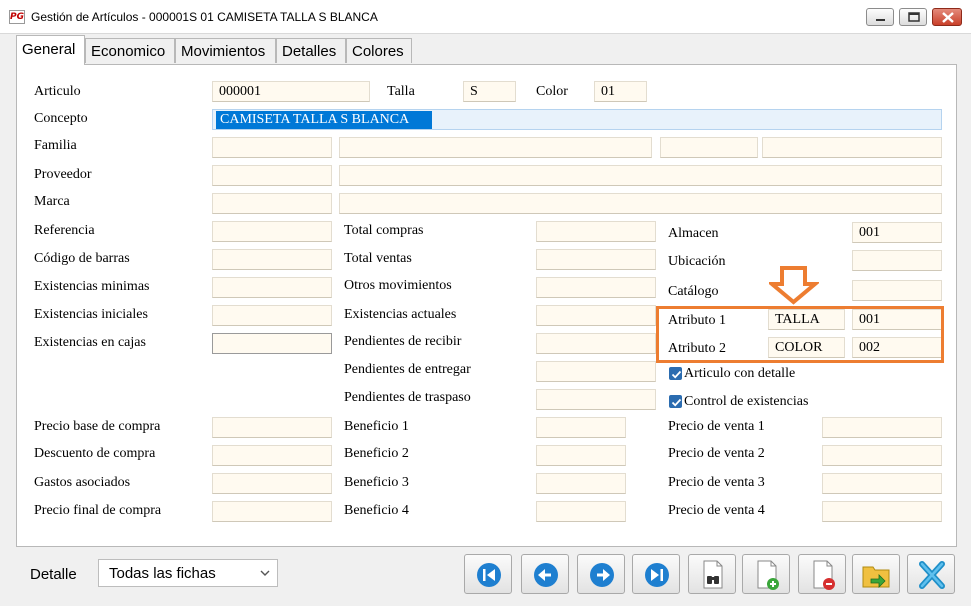 Image resolution: width=971 pixels, height=606 pixels. Describe the element at coordinates (272, 203) in the screenshot. I see `marca-code-field` at that location.